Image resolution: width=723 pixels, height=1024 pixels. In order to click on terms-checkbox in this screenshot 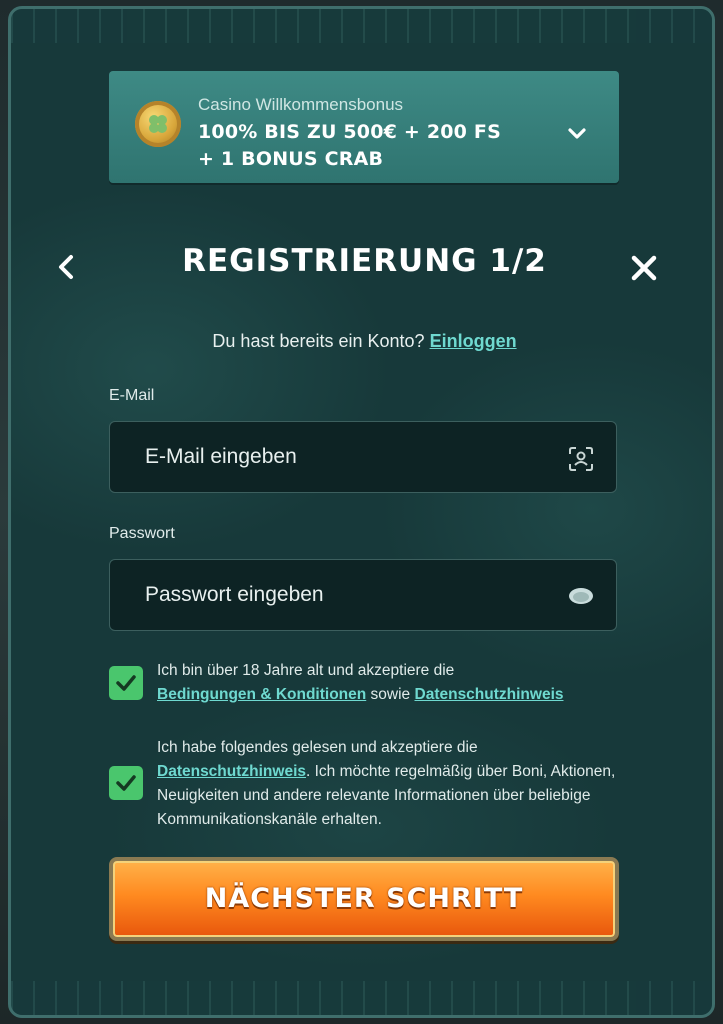, I will do `click(126, 683)`.